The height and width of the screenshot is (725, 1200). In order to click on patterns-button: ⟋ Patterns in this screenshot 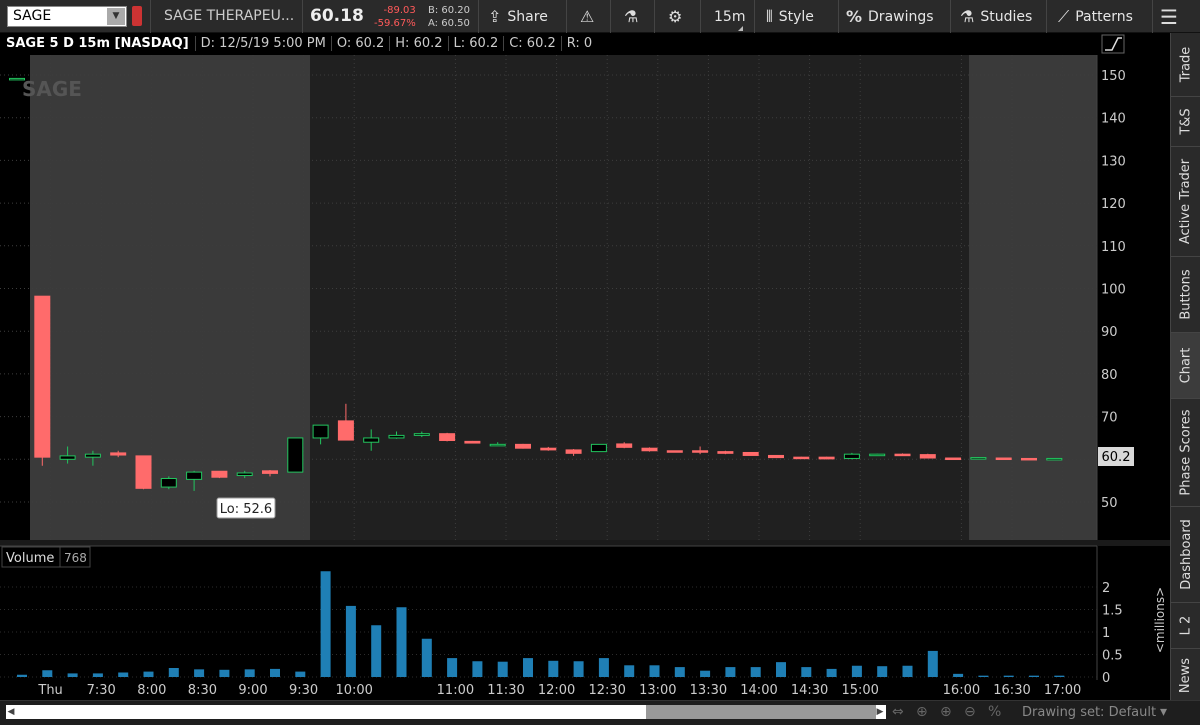, I will do `click(1095, 16)`.